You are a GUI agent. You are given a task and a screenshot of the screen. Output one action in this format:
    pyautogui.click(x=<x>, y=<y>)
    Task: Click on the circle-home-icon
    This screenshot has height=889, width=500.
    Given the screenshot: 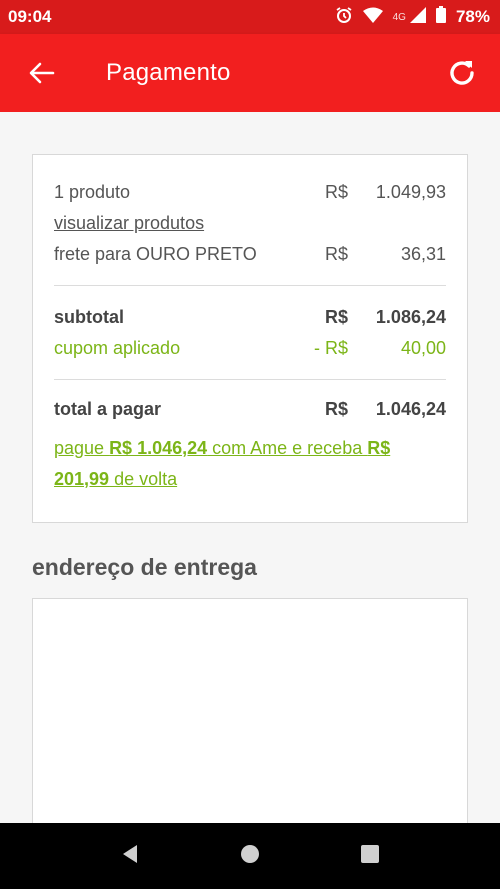 What is the action you would take?
    pyautogui.click(x=250, y=853)
    